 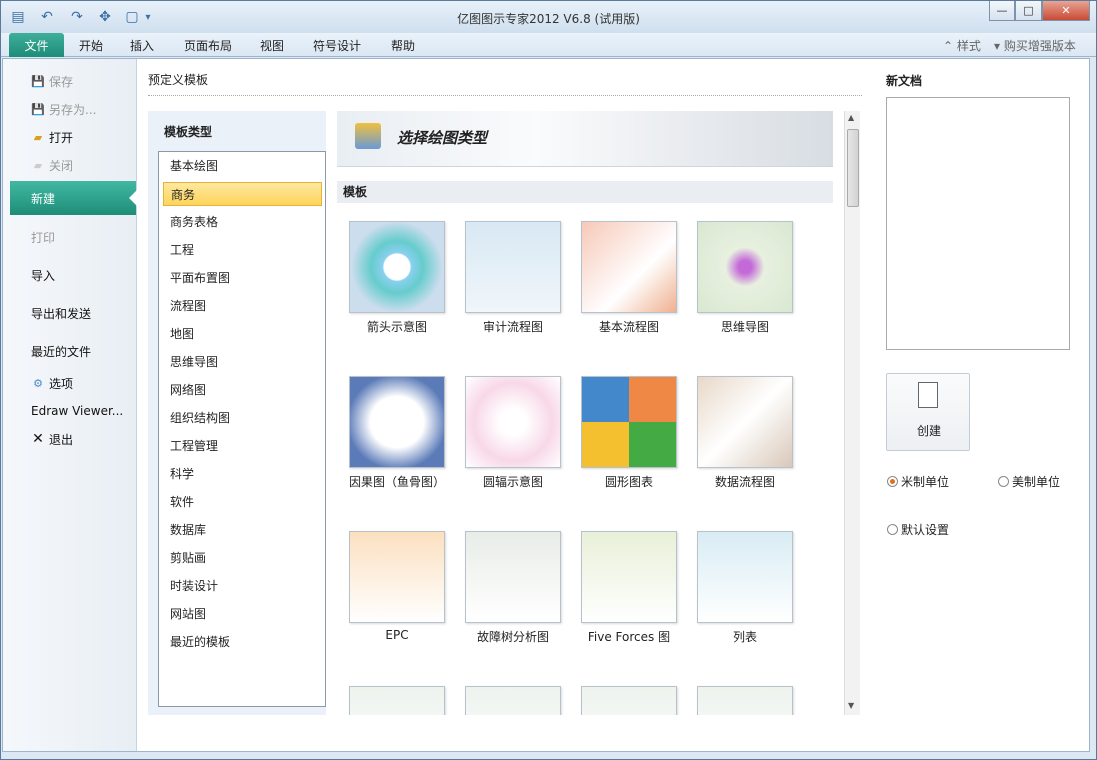 What do you see at coordinates (999, 46) in the screenshot?
I see `chevron-down-icon: ▾` at bounding box center [999, 46].